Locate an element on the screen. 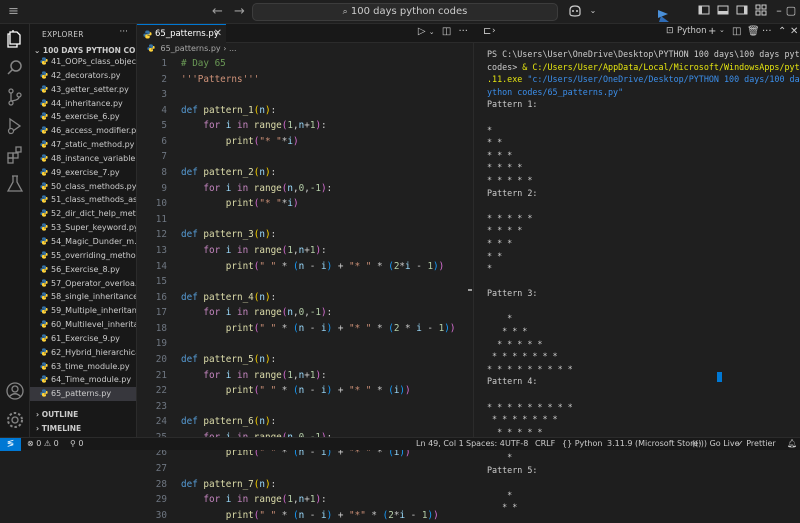 The image size is (800, 523). split-editor-icon: ◫ is located at coordinates (446, 31).